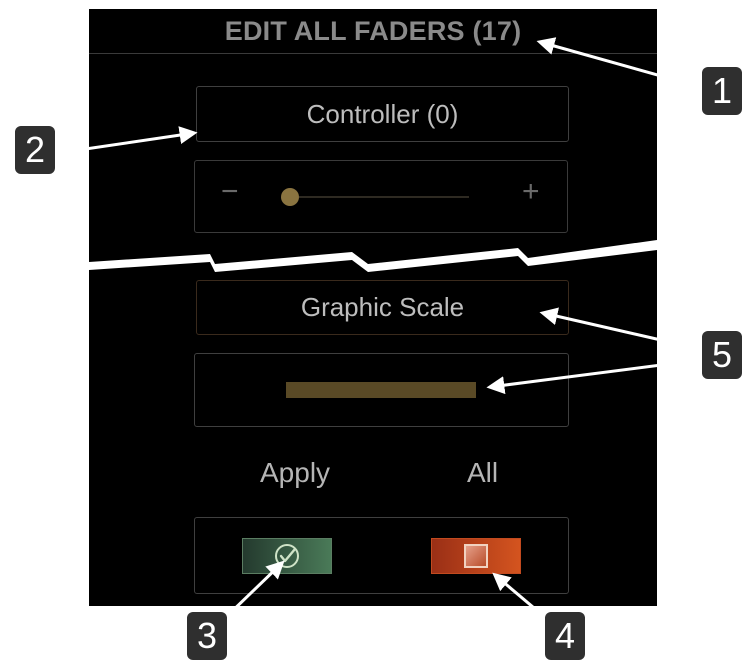 The height and width of the screenshot is (661, 745). What do you see at coordinates (373, 256) in the screenshot?
I see `tear-band` at bounding box center [373, 256].